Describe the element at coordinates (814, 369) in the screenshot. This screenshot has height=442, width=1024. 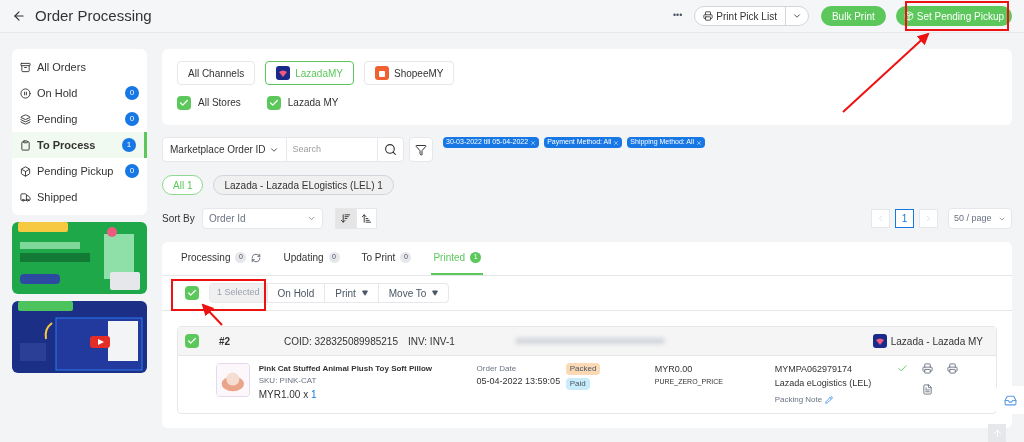
I see `tracking-number: MYMPA062979174` at that location.